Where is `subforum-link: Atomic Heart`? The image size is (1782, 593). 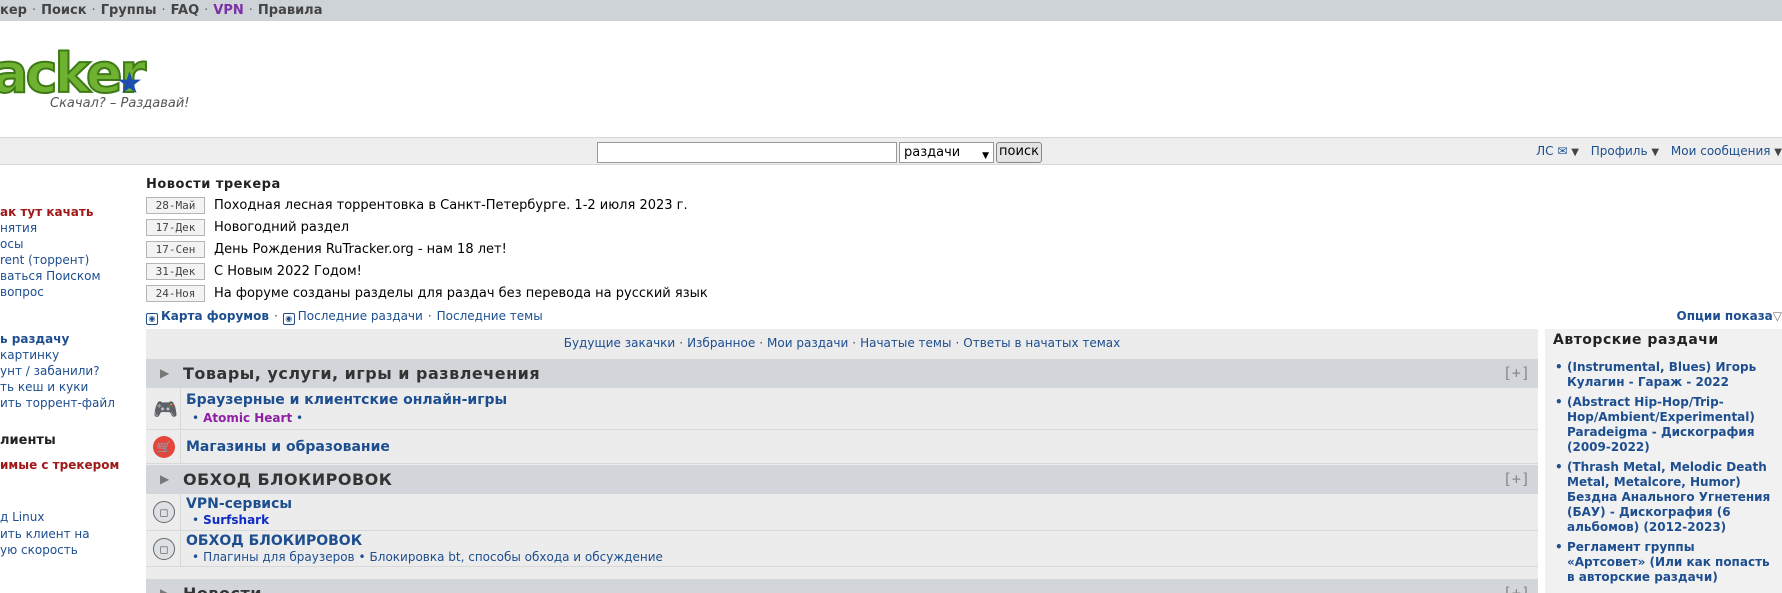 subforum-link: Atomic Heart is located at coordinates (247, 418).